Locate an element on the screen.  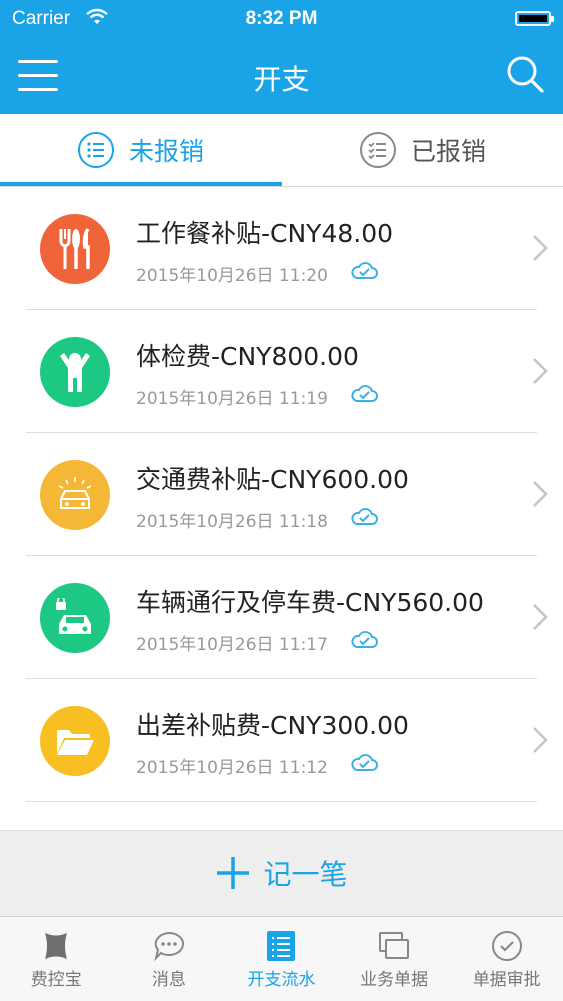
segment-tabs: 未报销 已报销 is located at coordinates (281, 150).